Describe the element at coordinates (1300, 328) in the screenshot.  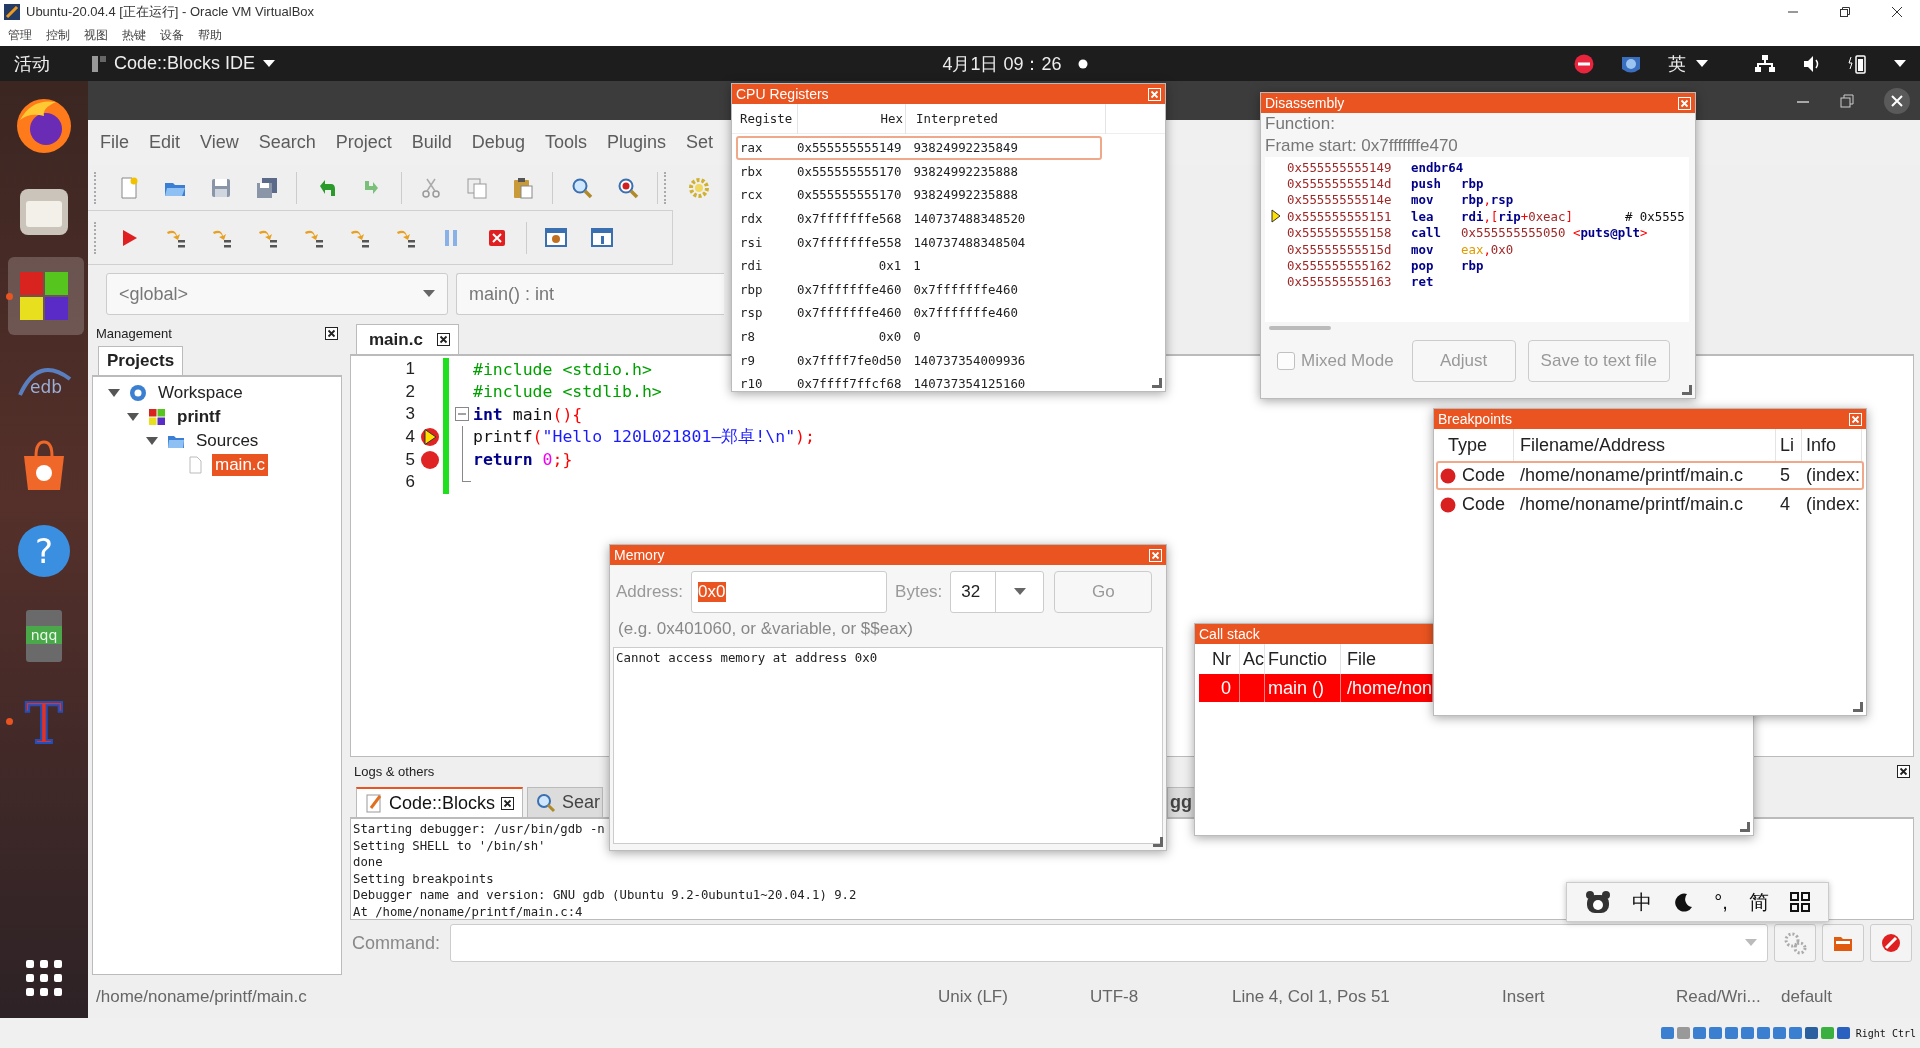
I see `scrollbar` at that location.